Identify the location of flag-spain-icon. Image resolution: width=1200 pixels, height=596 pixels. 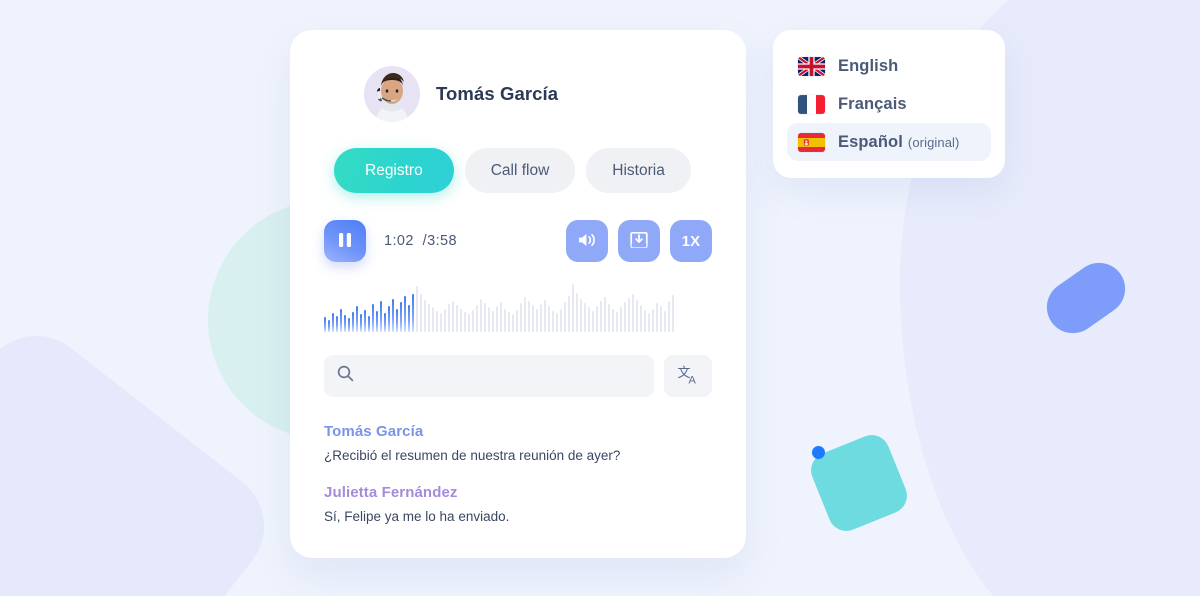
(811, 142).